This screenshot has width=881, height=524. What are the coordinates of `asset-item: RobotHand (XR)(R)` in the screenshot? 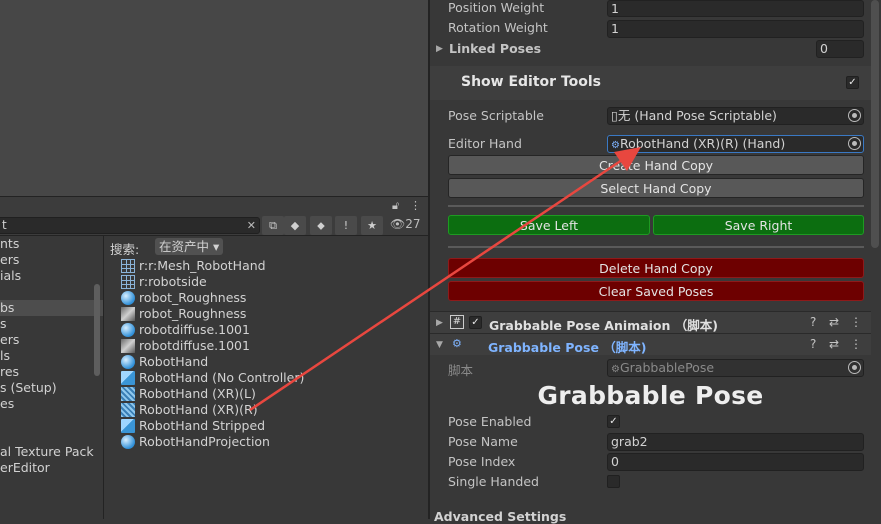 It's located at (212, 410).